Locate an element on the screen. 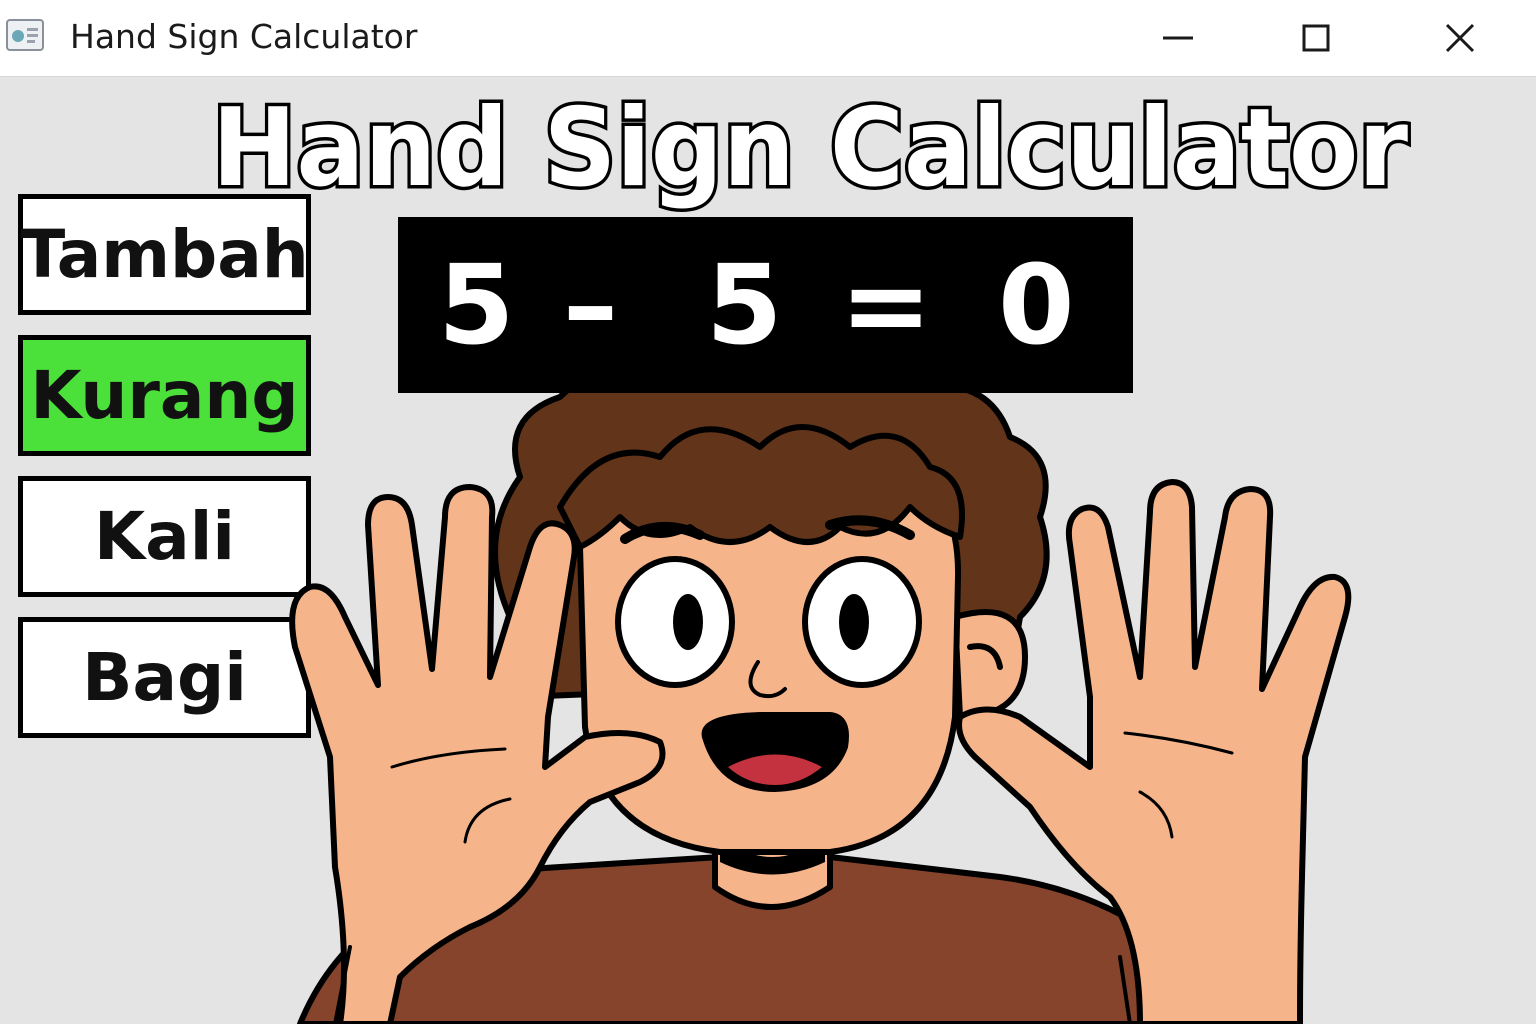 This screenshot has width=1536, height=1024. app-icon is located at coordinates (25, 35).